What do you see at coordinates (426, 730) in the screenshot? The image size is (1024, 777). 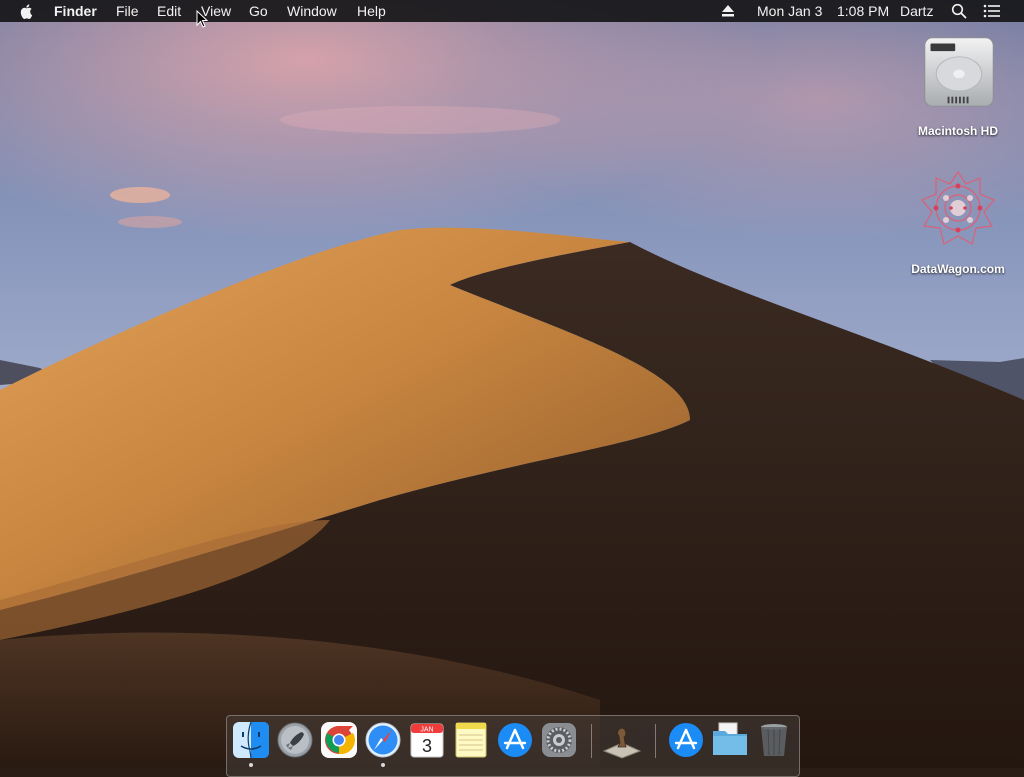 I see `calendar-month: JAN` at bounding box center [426, 730].